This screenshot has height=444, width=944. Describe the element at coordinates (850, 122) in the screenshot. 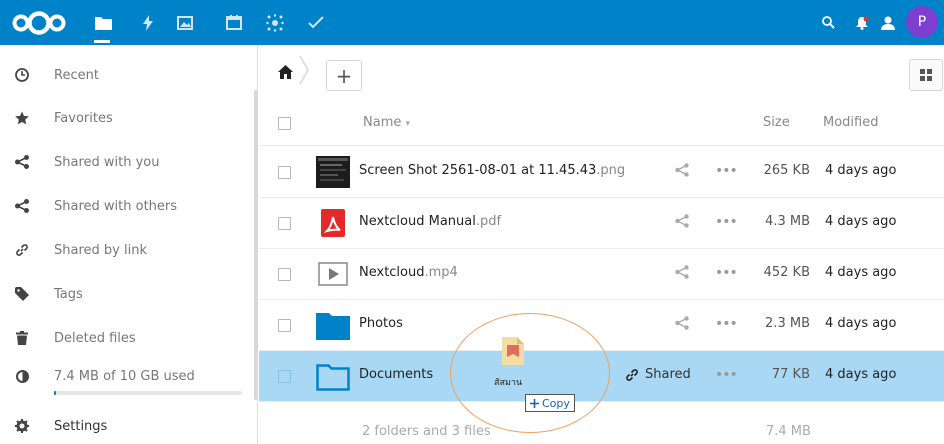

I see `column-header-modified: Modified` at that location.